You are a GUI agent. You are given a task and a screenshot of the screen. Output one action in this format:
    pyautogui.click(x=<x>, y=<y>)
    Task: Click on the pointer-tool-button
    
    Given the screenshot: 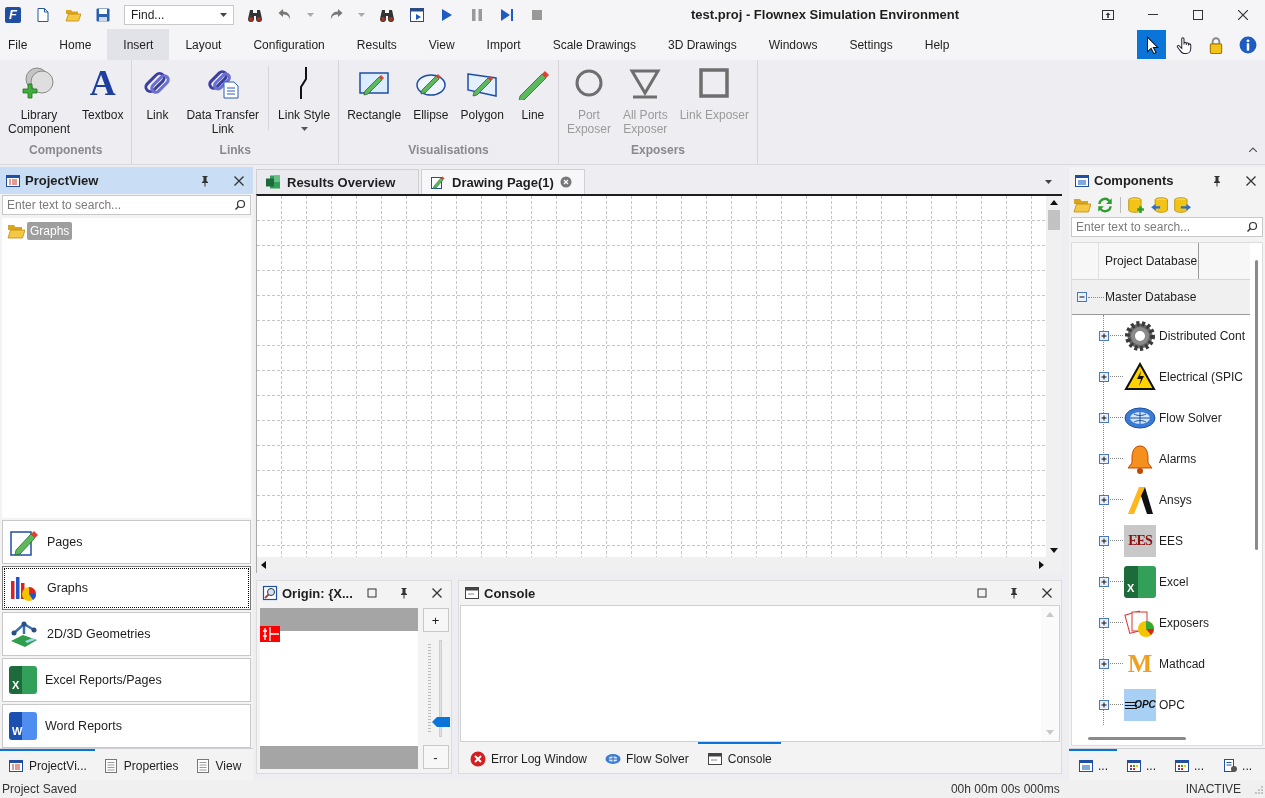 What is the action you would take?
    pyautogui.click(x=1151, y=44)
    